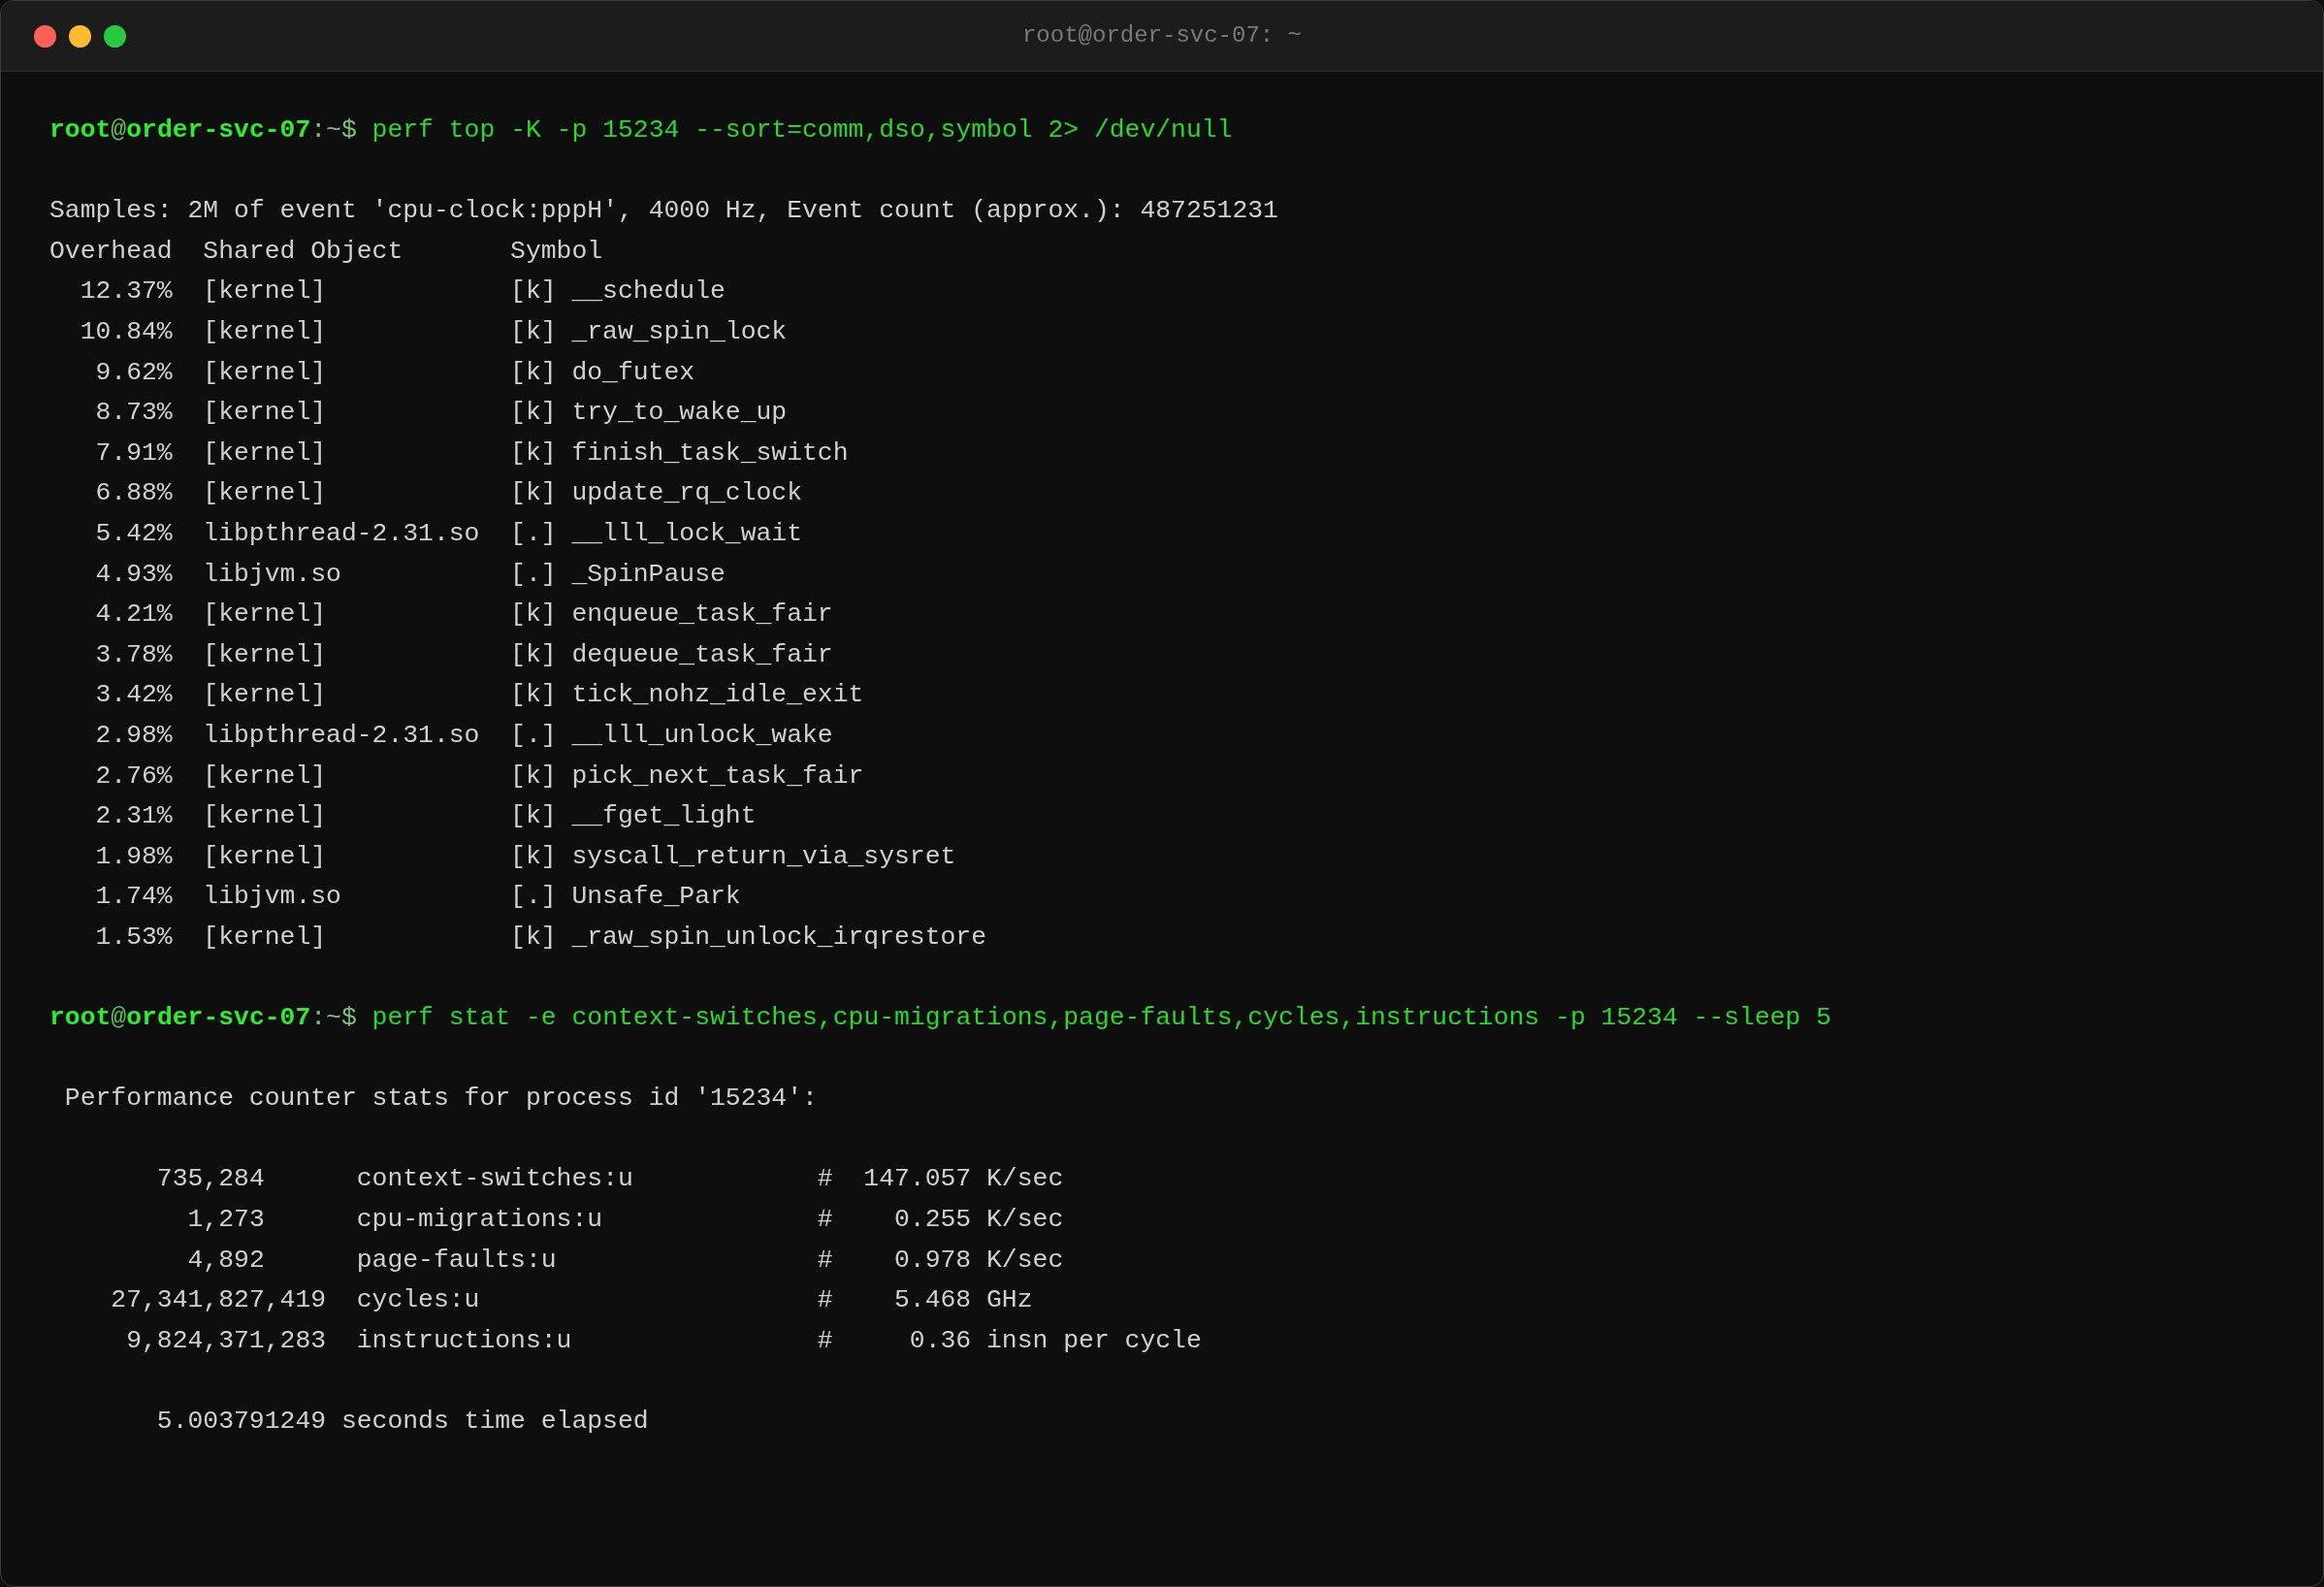 Image resolution: width=2324 pixels, height=1587 pixels. I want to click on symbol-cell-text: Unsafe_Park, so click(656, 897).